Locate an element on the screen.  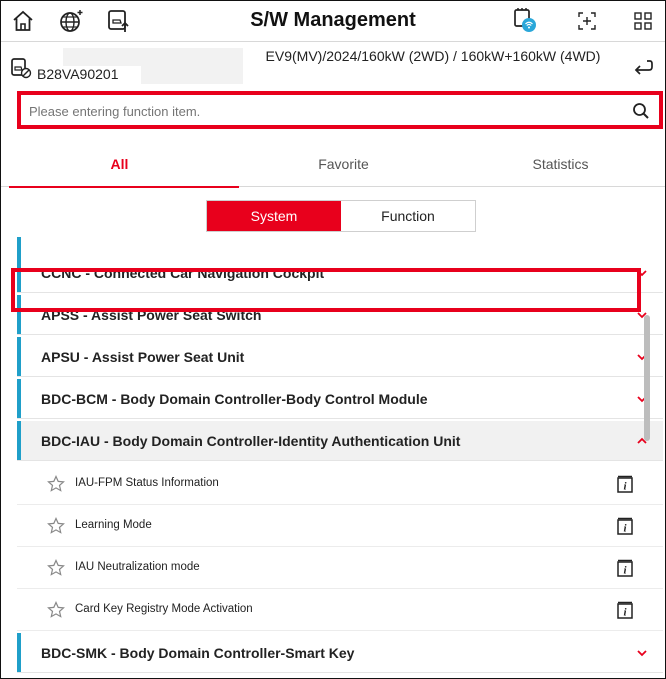
function-label: IAU Neutralization mode is located at coordinates (137, 567).